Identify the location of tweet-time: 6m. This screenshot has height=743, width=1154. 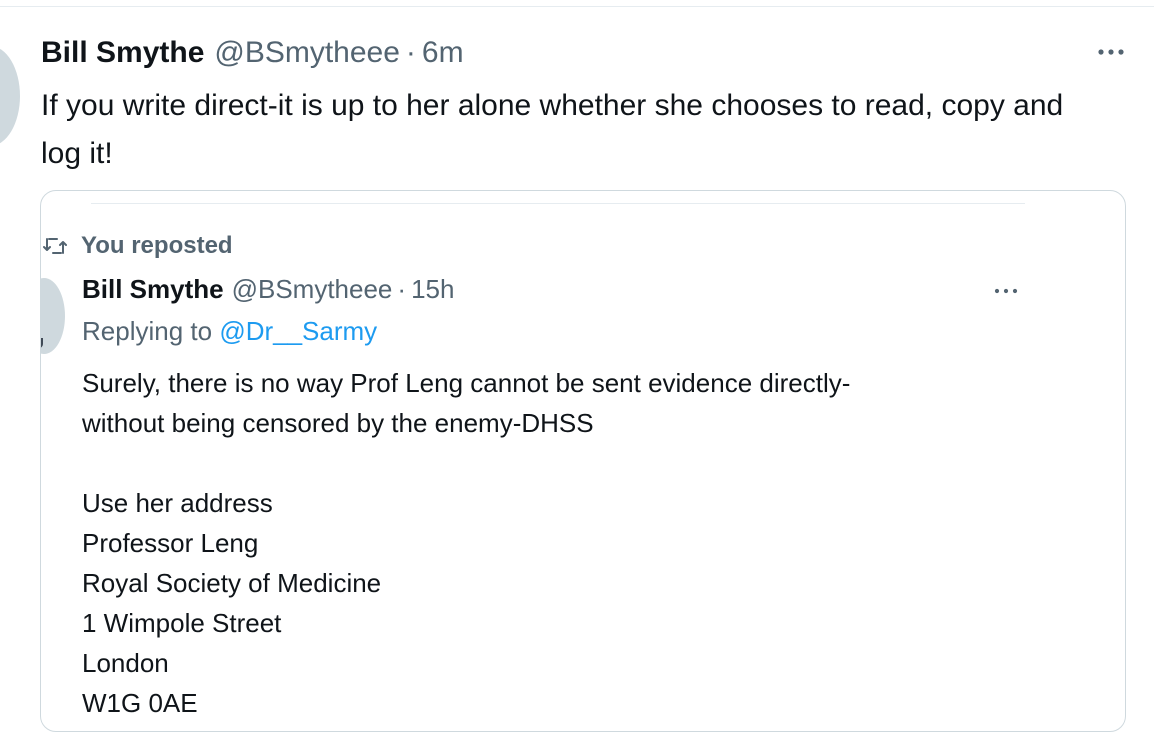
(443, 53).